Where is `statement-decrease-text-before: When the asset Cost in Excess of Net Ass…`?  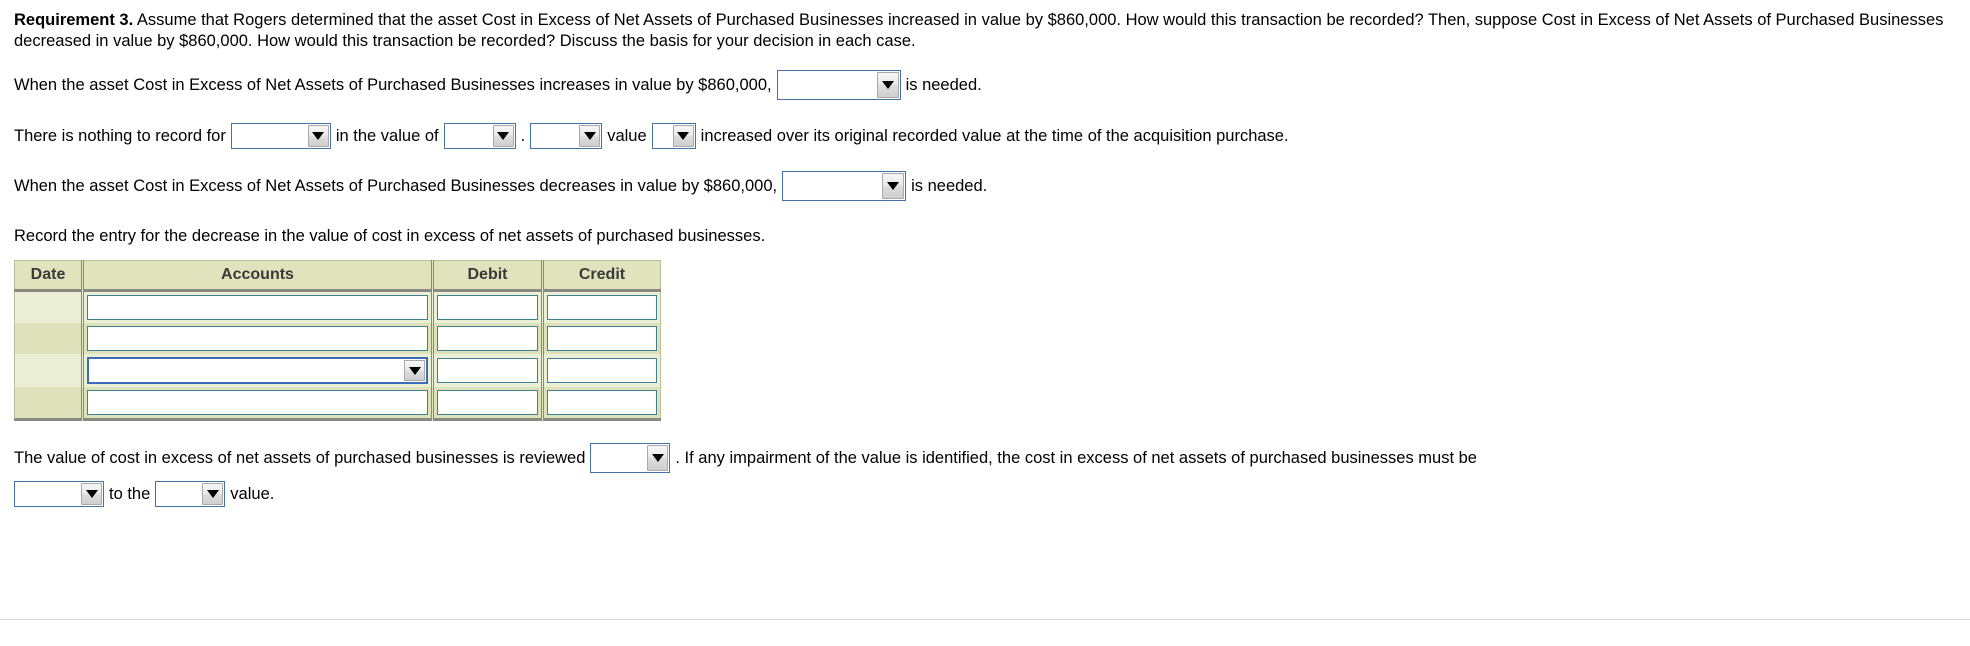 statement-decrease-text-before: When the asset Cost in Excess of Net Ass… is located at coordinates (396, 186).